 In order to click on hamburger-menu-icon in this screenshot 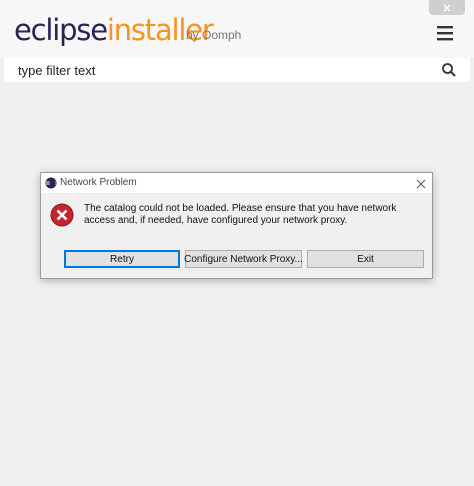, I will do `click(445, 33)`.